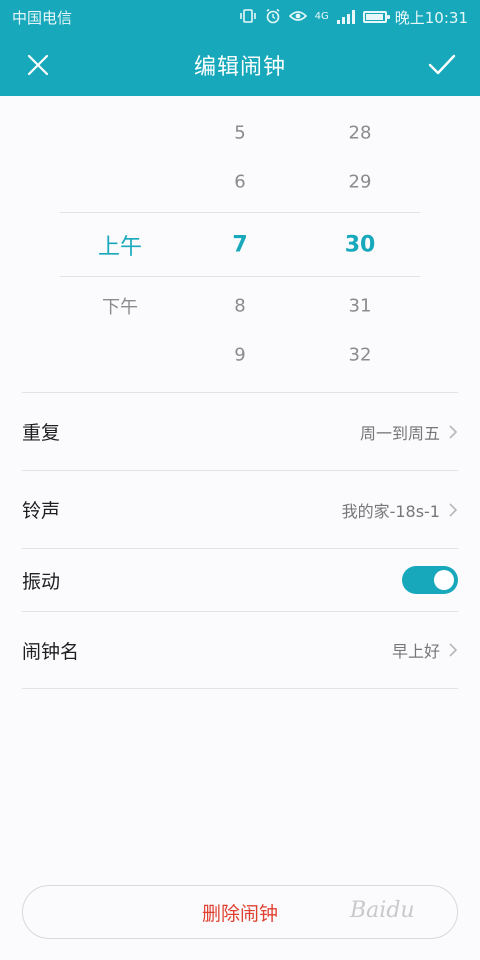 Image resolution: width=480 pixels, height=960 pixels. Describe the element at coordinates (360, 355) in the screenshot. I see `minute-option: 32` at that location.